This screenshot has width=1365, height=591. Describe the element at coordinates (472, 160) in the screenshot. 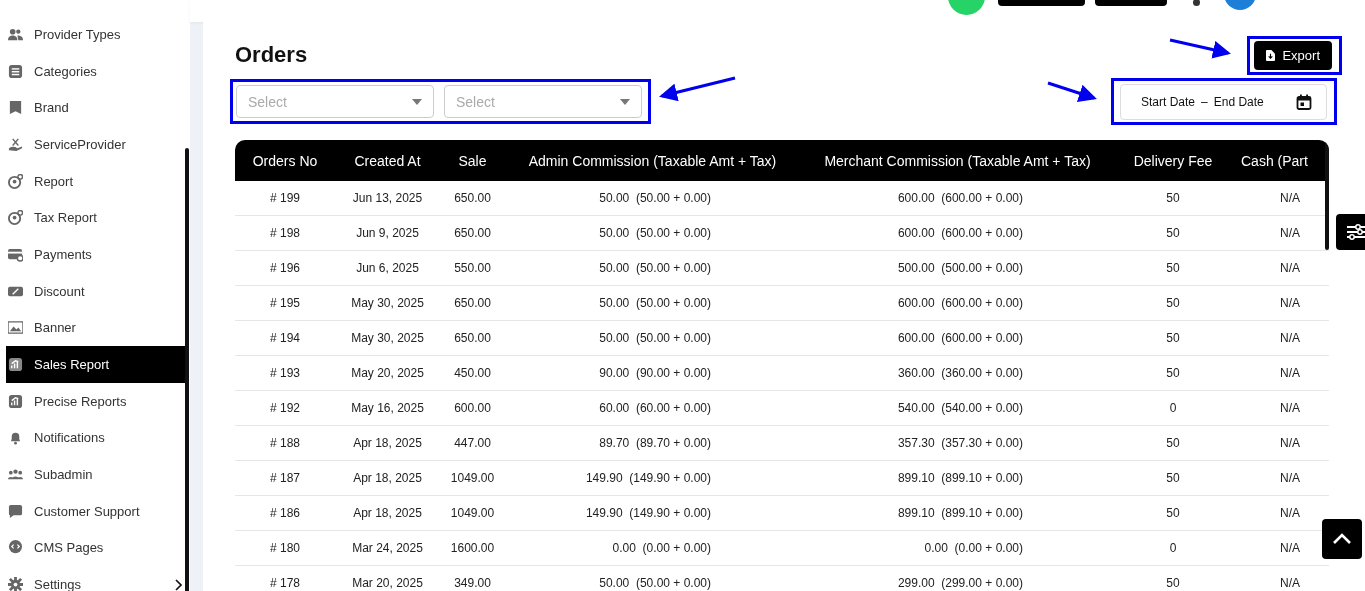

I see `column-header: Sale` at that location.